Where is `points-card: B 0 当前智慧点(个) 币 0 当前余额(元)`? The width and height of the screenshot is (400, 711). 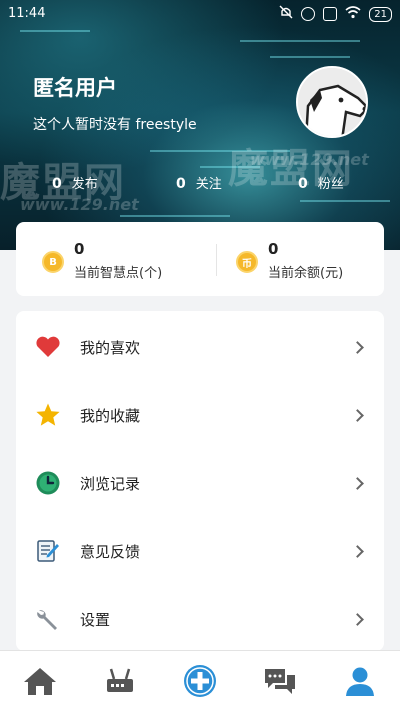
points-card: B 0 当前智慧点(个) 币 0 当前余额(元) is located at coordinates (200, 259).